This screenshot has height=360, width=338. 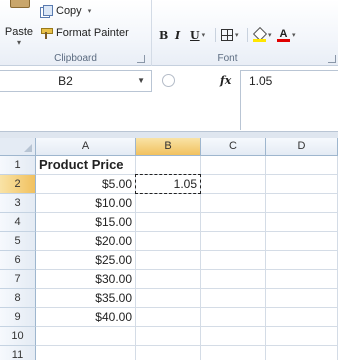 I want to click on fill-color-button: ▾, so click(x=262, y=35).